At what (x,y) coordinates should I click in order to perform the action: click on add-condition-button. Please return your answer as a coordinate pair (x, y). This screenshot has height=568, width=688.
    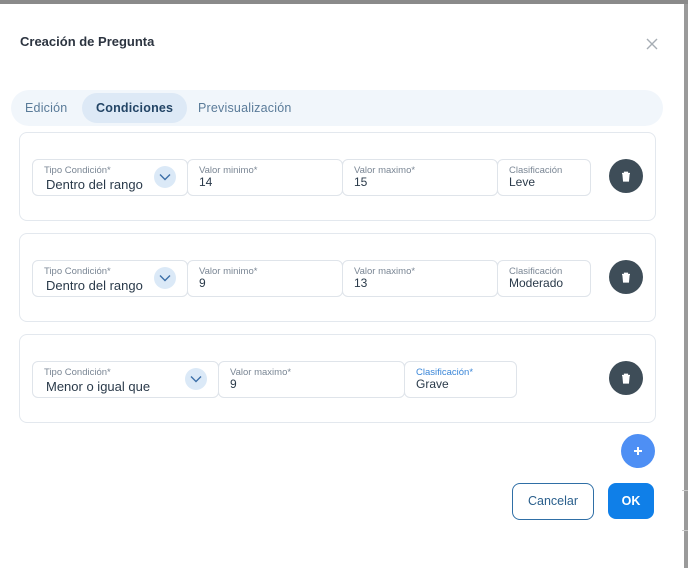
    Looking at the image, I should click on (638, 451).